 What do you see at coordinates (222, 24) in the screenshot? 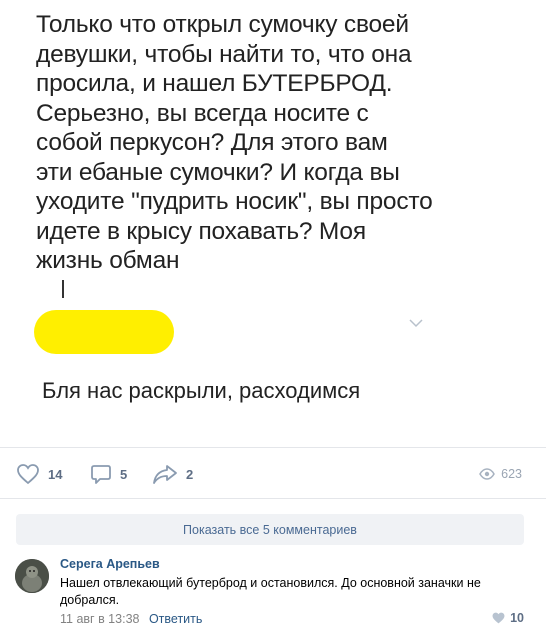
I see `post-text-line: Только что открыл сумочку своей` at bounding box center [222, 24].